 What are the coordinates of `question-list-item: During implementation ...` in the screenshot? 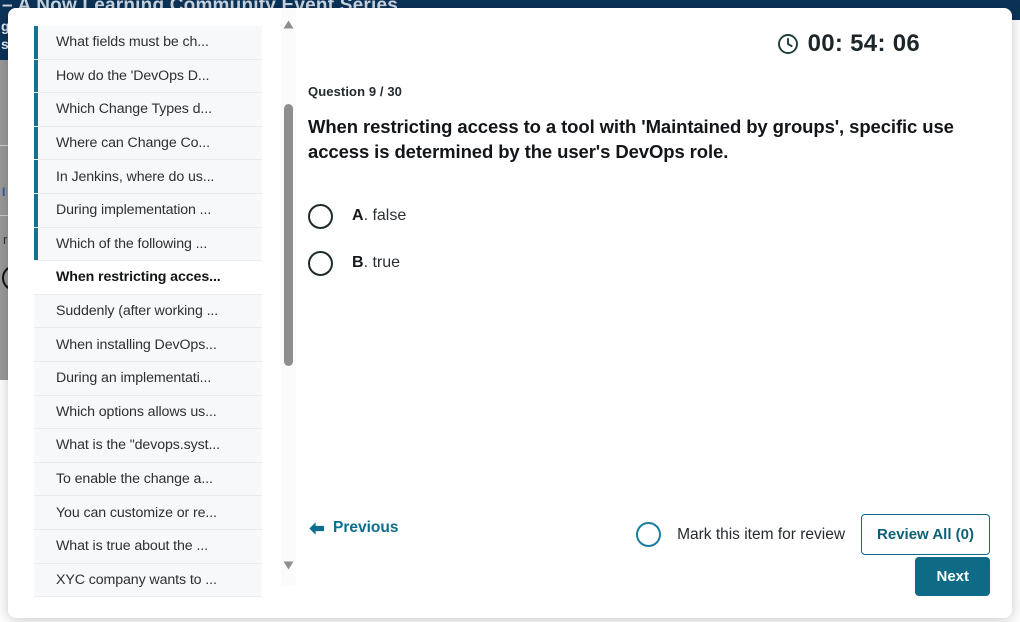 It's located at (148, 210).